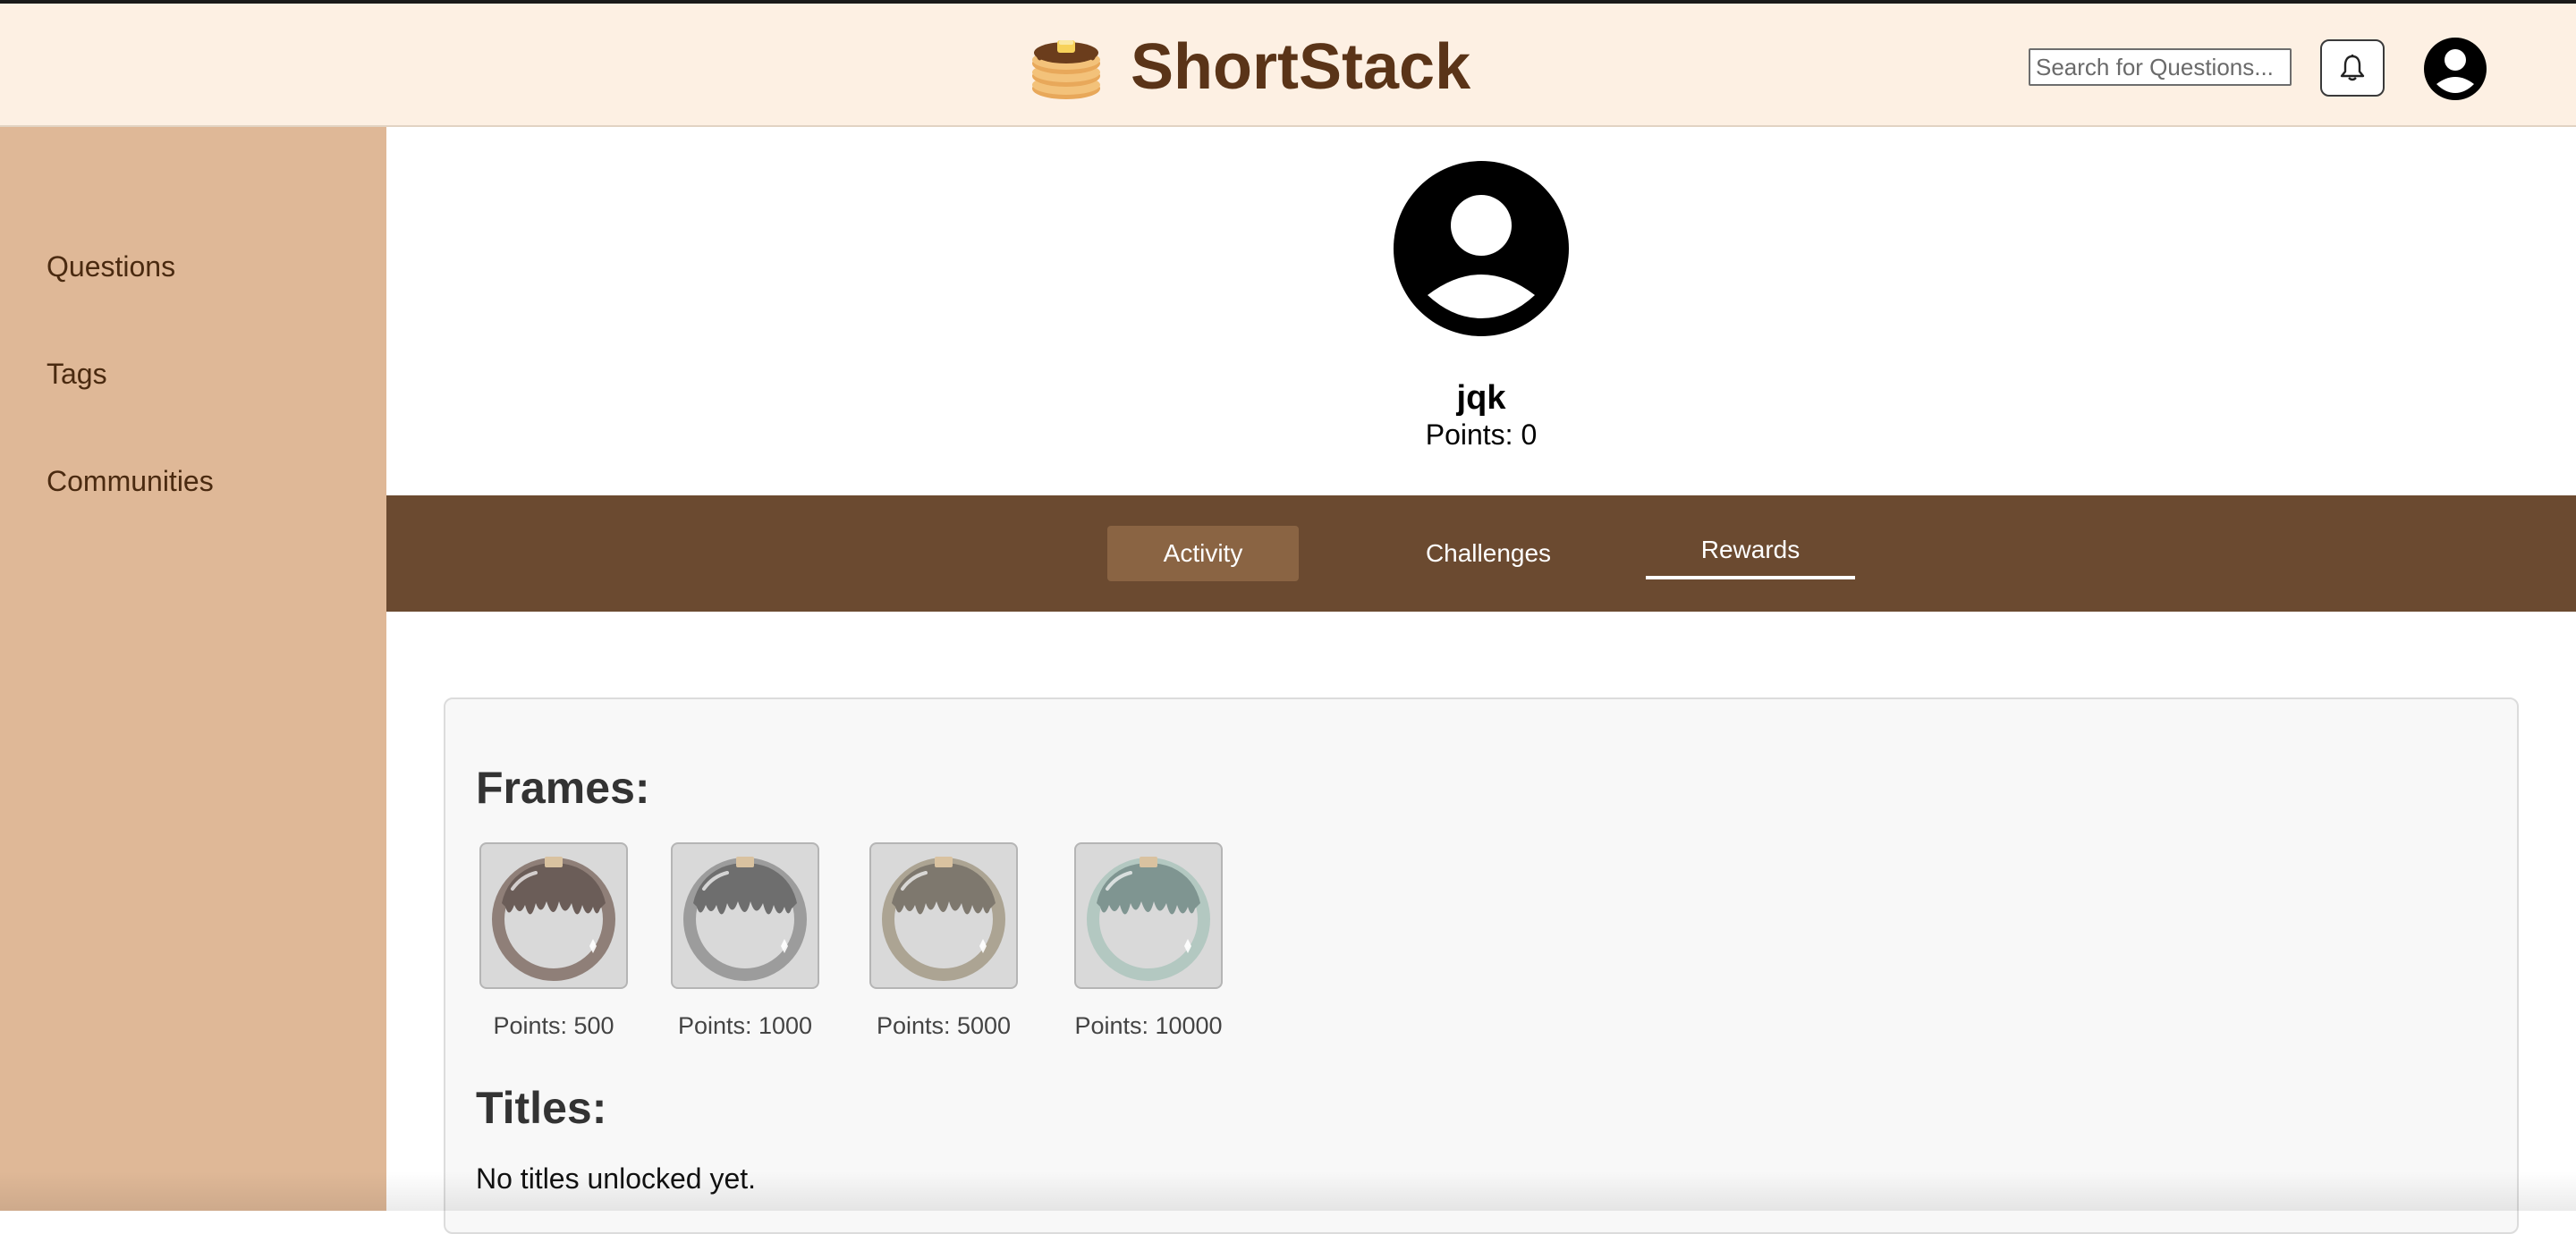 The image size is (2576, 1234). I want to click on tab-challenges: Challenges, so click(1488, 553).